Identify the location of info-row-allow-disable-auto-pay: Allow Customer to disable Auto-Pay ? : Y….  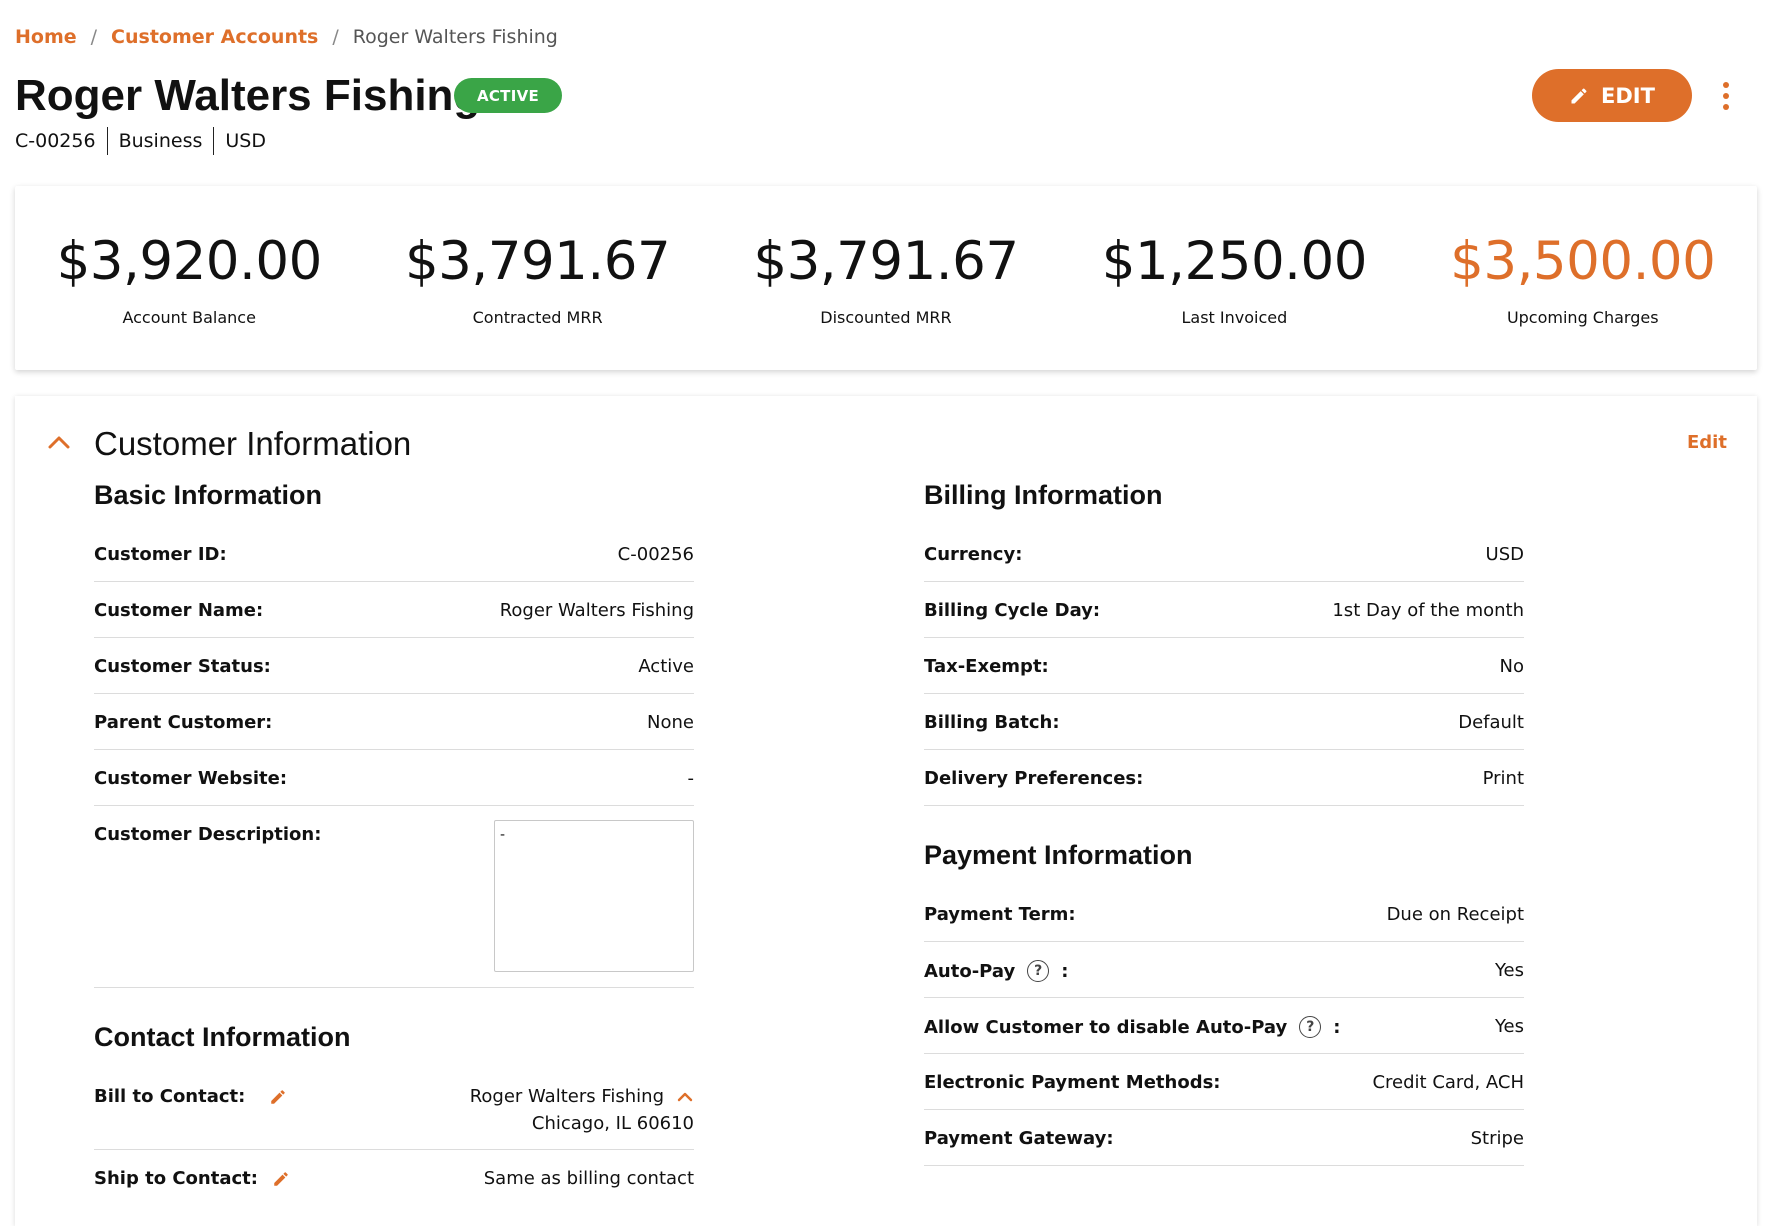
(1224, 1026).